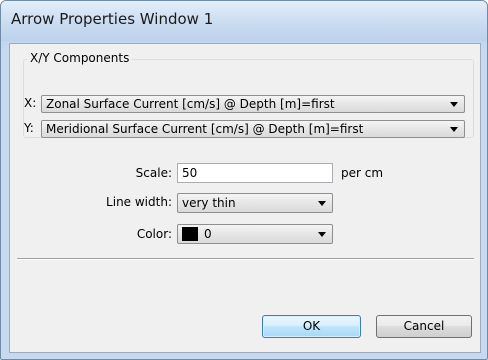 Image resolution: width=488 pixels, height=360 pixels. Describe the element at coordinates (139, 202) in the screenshot. I see `line-width-label: Line width:` at that location.